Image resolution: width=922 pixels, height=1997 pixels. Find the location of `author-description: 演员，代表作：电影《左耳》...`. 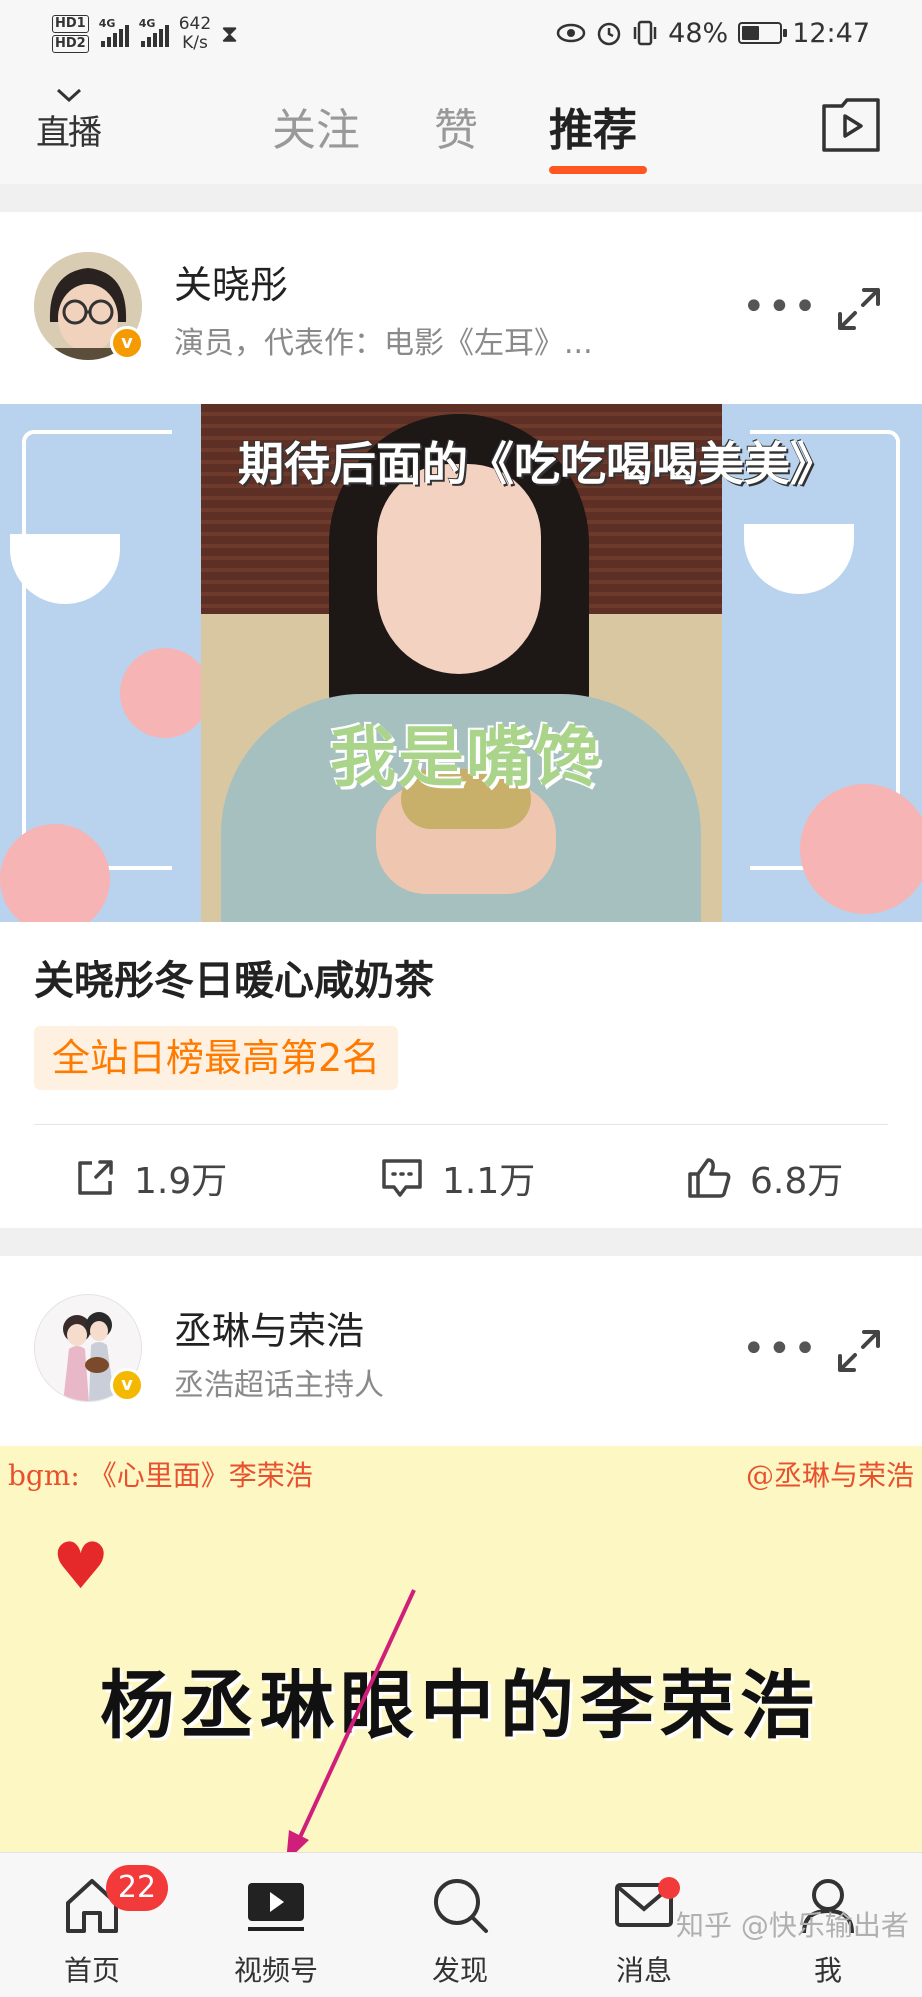

author-description: 演员，代表作：电影《左耳》... is located at coordinates (383, 343).